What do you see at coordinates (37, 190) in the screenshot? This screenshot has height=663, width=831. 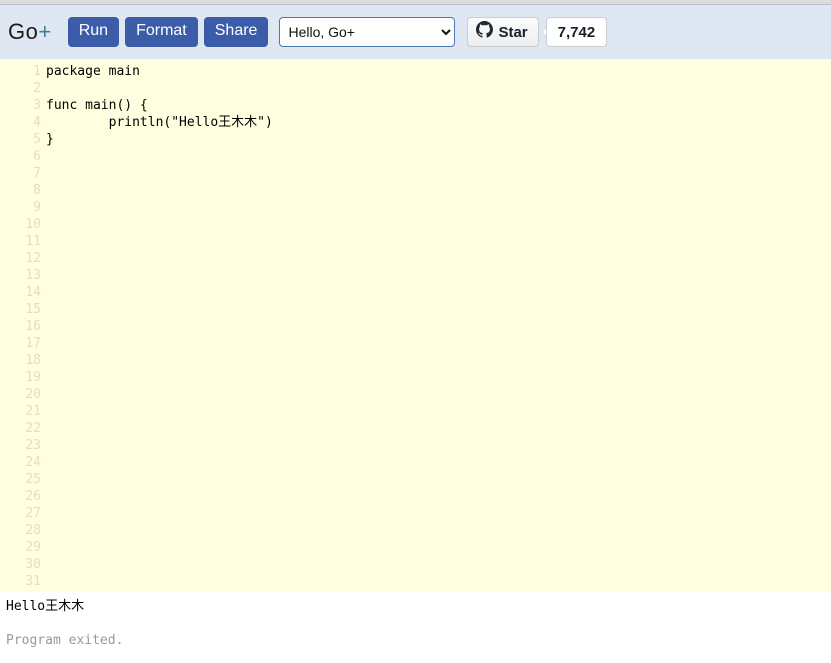 I see `line-number: 8` at bounding box center [37, 190].